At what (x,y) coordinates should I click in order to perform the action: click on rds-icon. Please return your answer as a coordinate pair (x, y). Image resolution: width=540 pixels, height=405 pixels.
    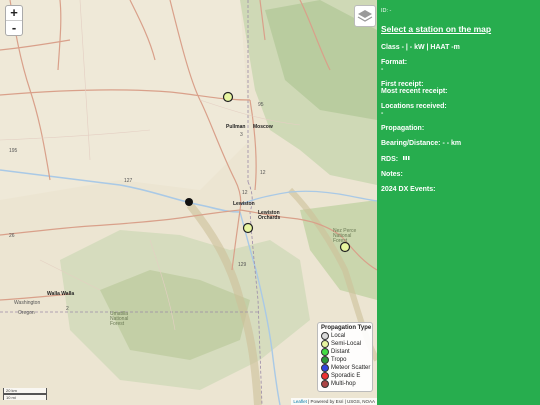
    Looking at the image, I should click on (406, 159).